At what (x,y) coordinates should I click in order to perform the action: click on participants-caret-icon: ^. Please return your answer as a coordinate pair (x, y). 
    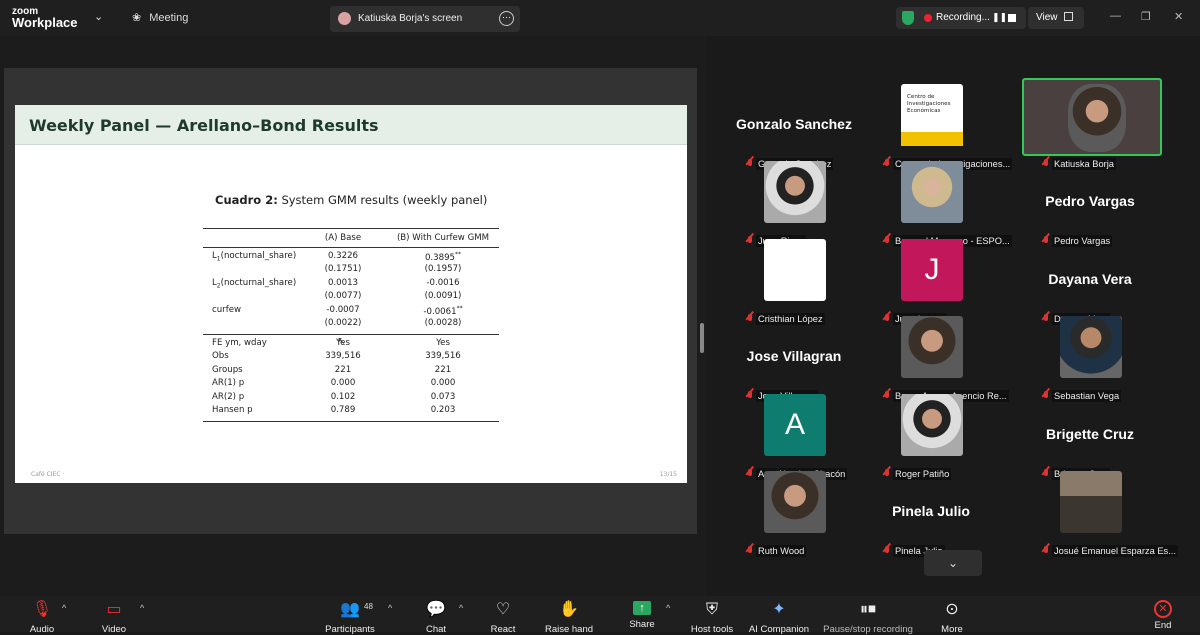
    Looking at the image, I should click on (390, 608).